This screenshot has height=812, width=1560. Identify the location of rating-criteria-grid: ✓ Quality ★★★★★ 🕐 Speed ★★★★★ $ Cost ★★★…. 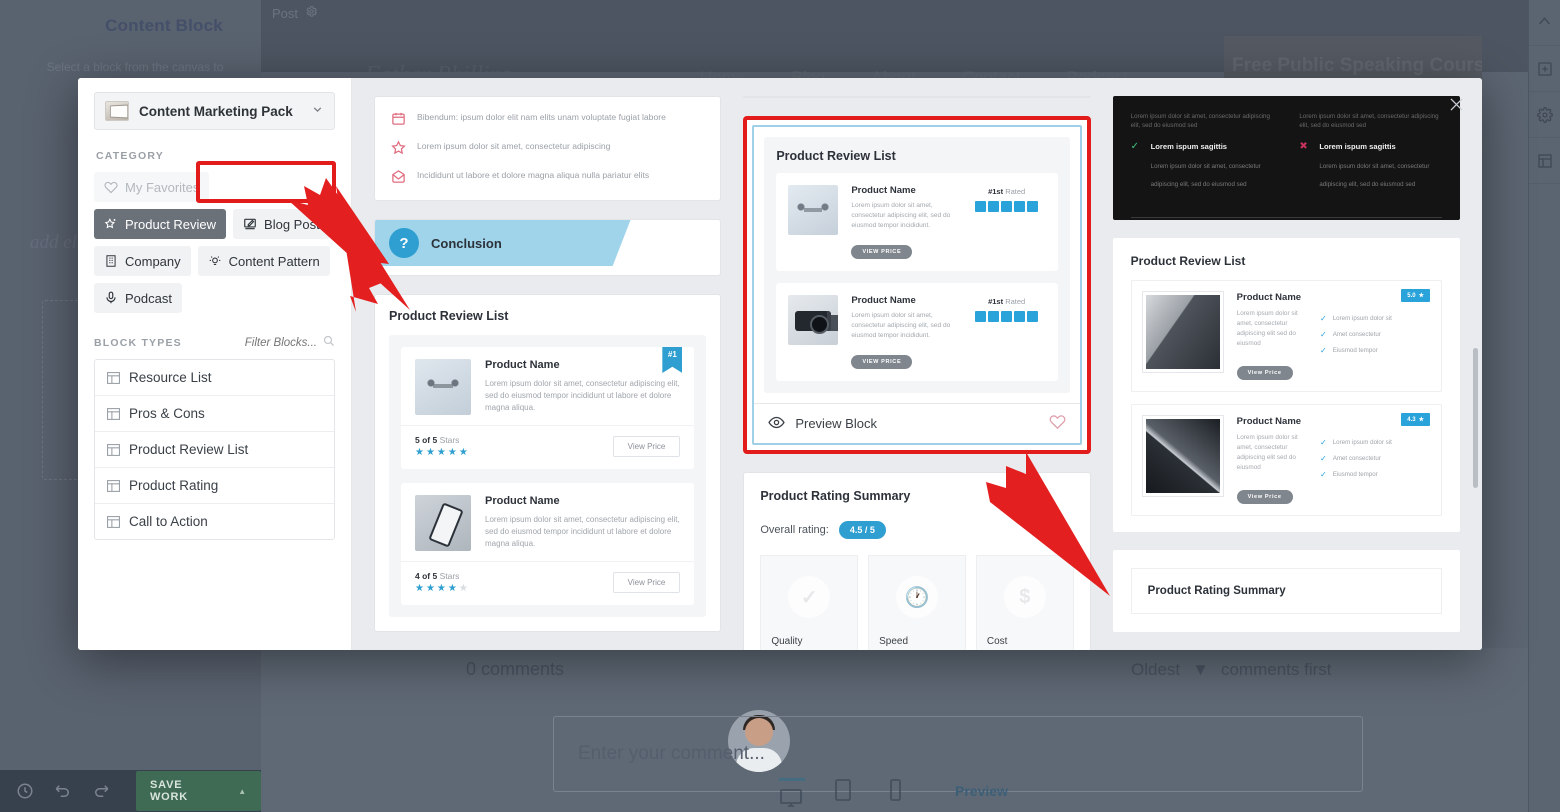
(917, 602).